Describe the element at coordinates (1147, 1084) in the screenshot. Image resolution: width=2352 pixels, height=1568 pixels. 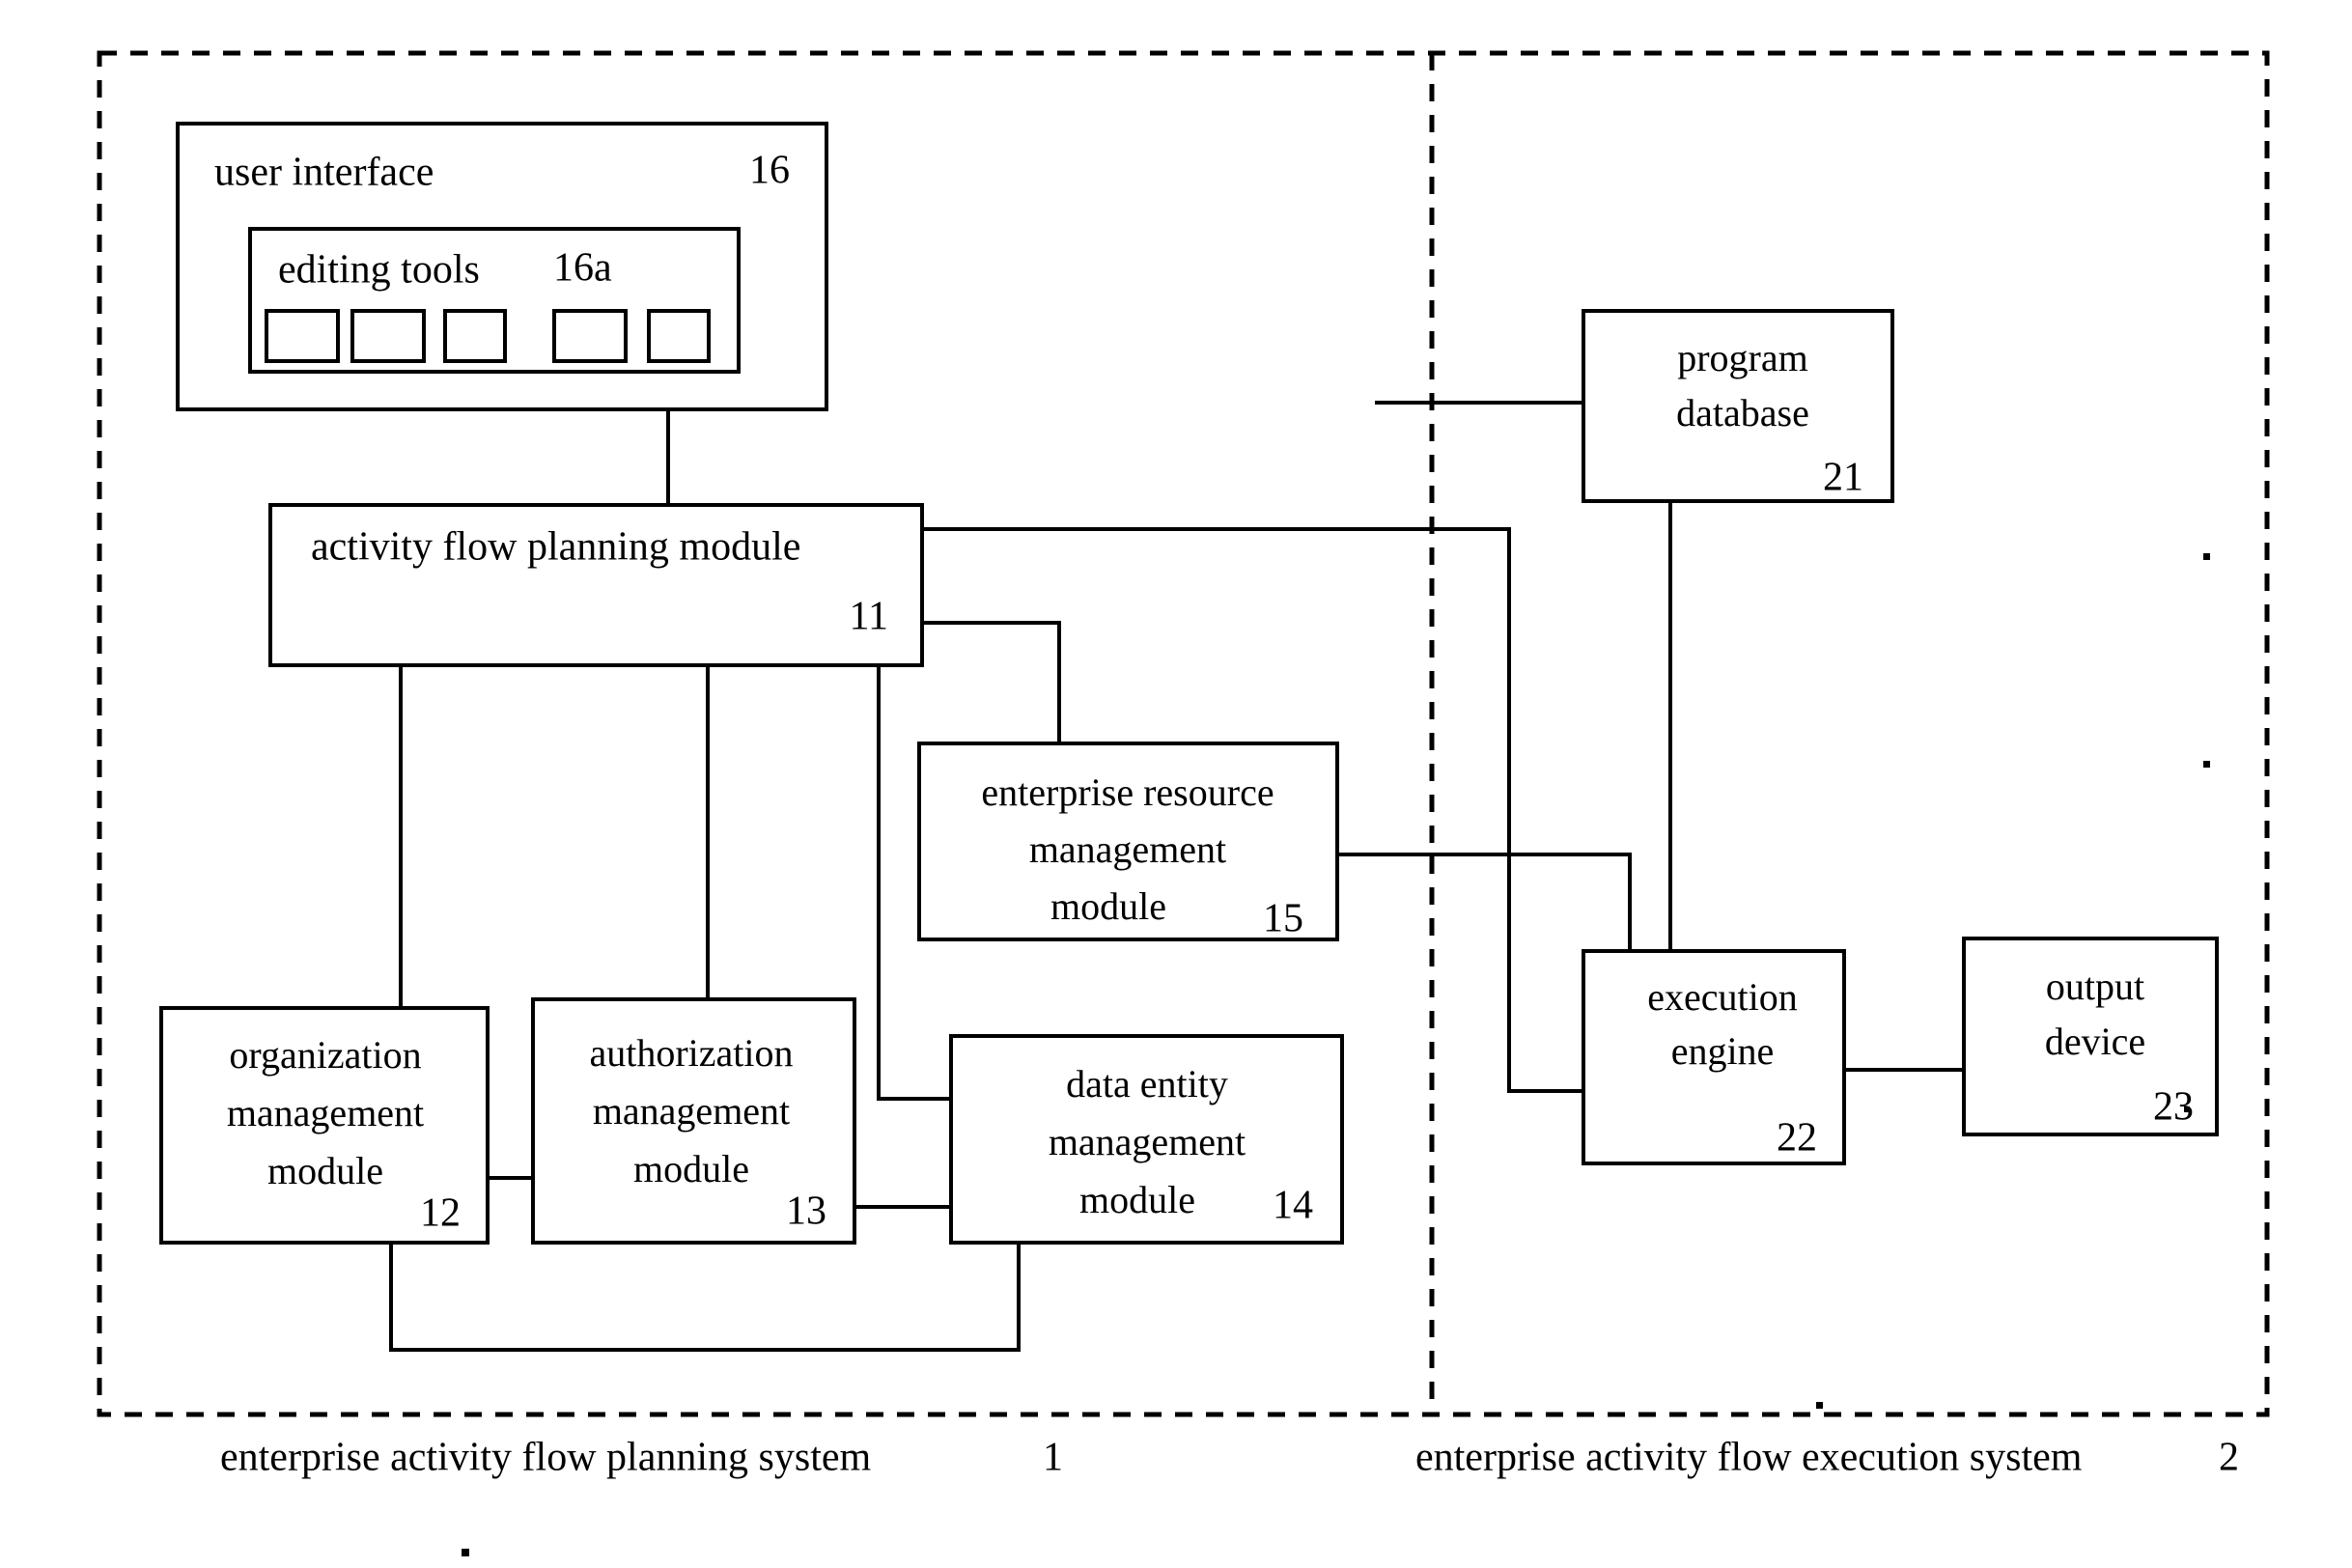
I see `data-entity-management-module-line1: data entity` at that location.